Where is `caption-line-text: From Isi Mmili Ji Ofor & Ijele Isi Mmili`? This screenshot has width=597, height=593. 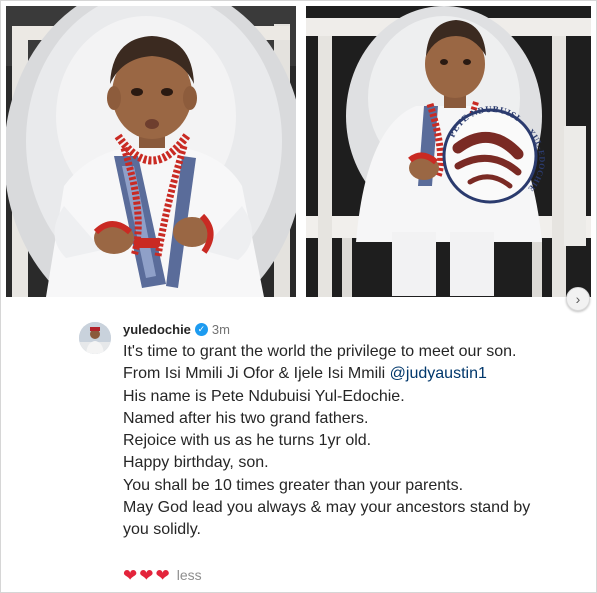
caption-line-text: From Isi Mmili Ji Ofor & Ijele Isi Mmili is located at coordinates (256, 374).